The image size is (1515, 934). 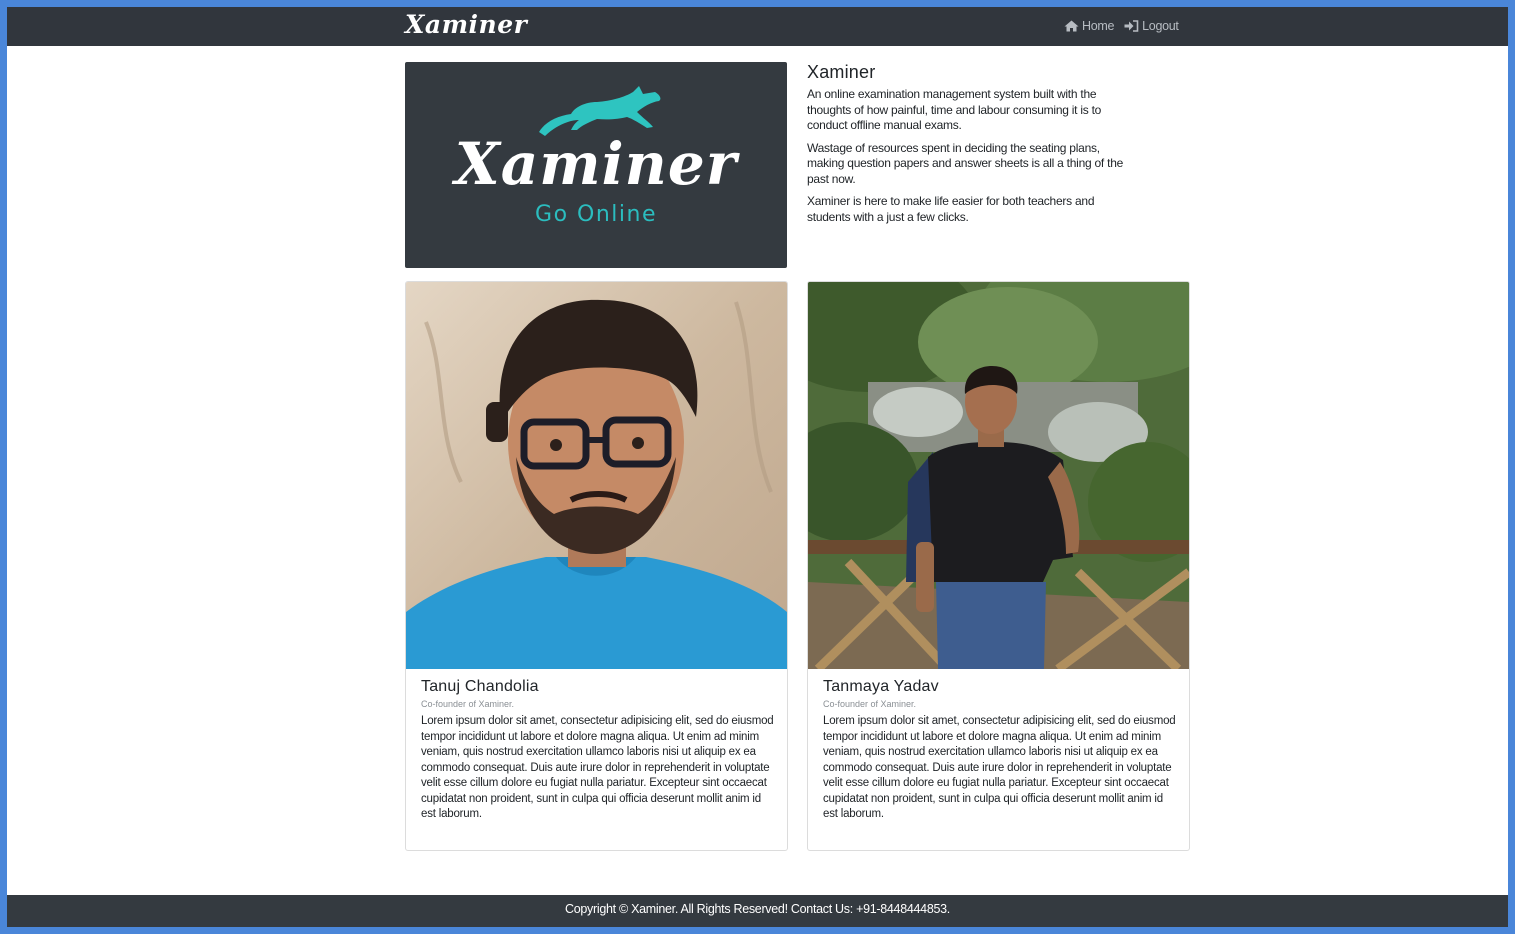 I want to click on logo-tagline: Go Online, so click(x=596, y=214).